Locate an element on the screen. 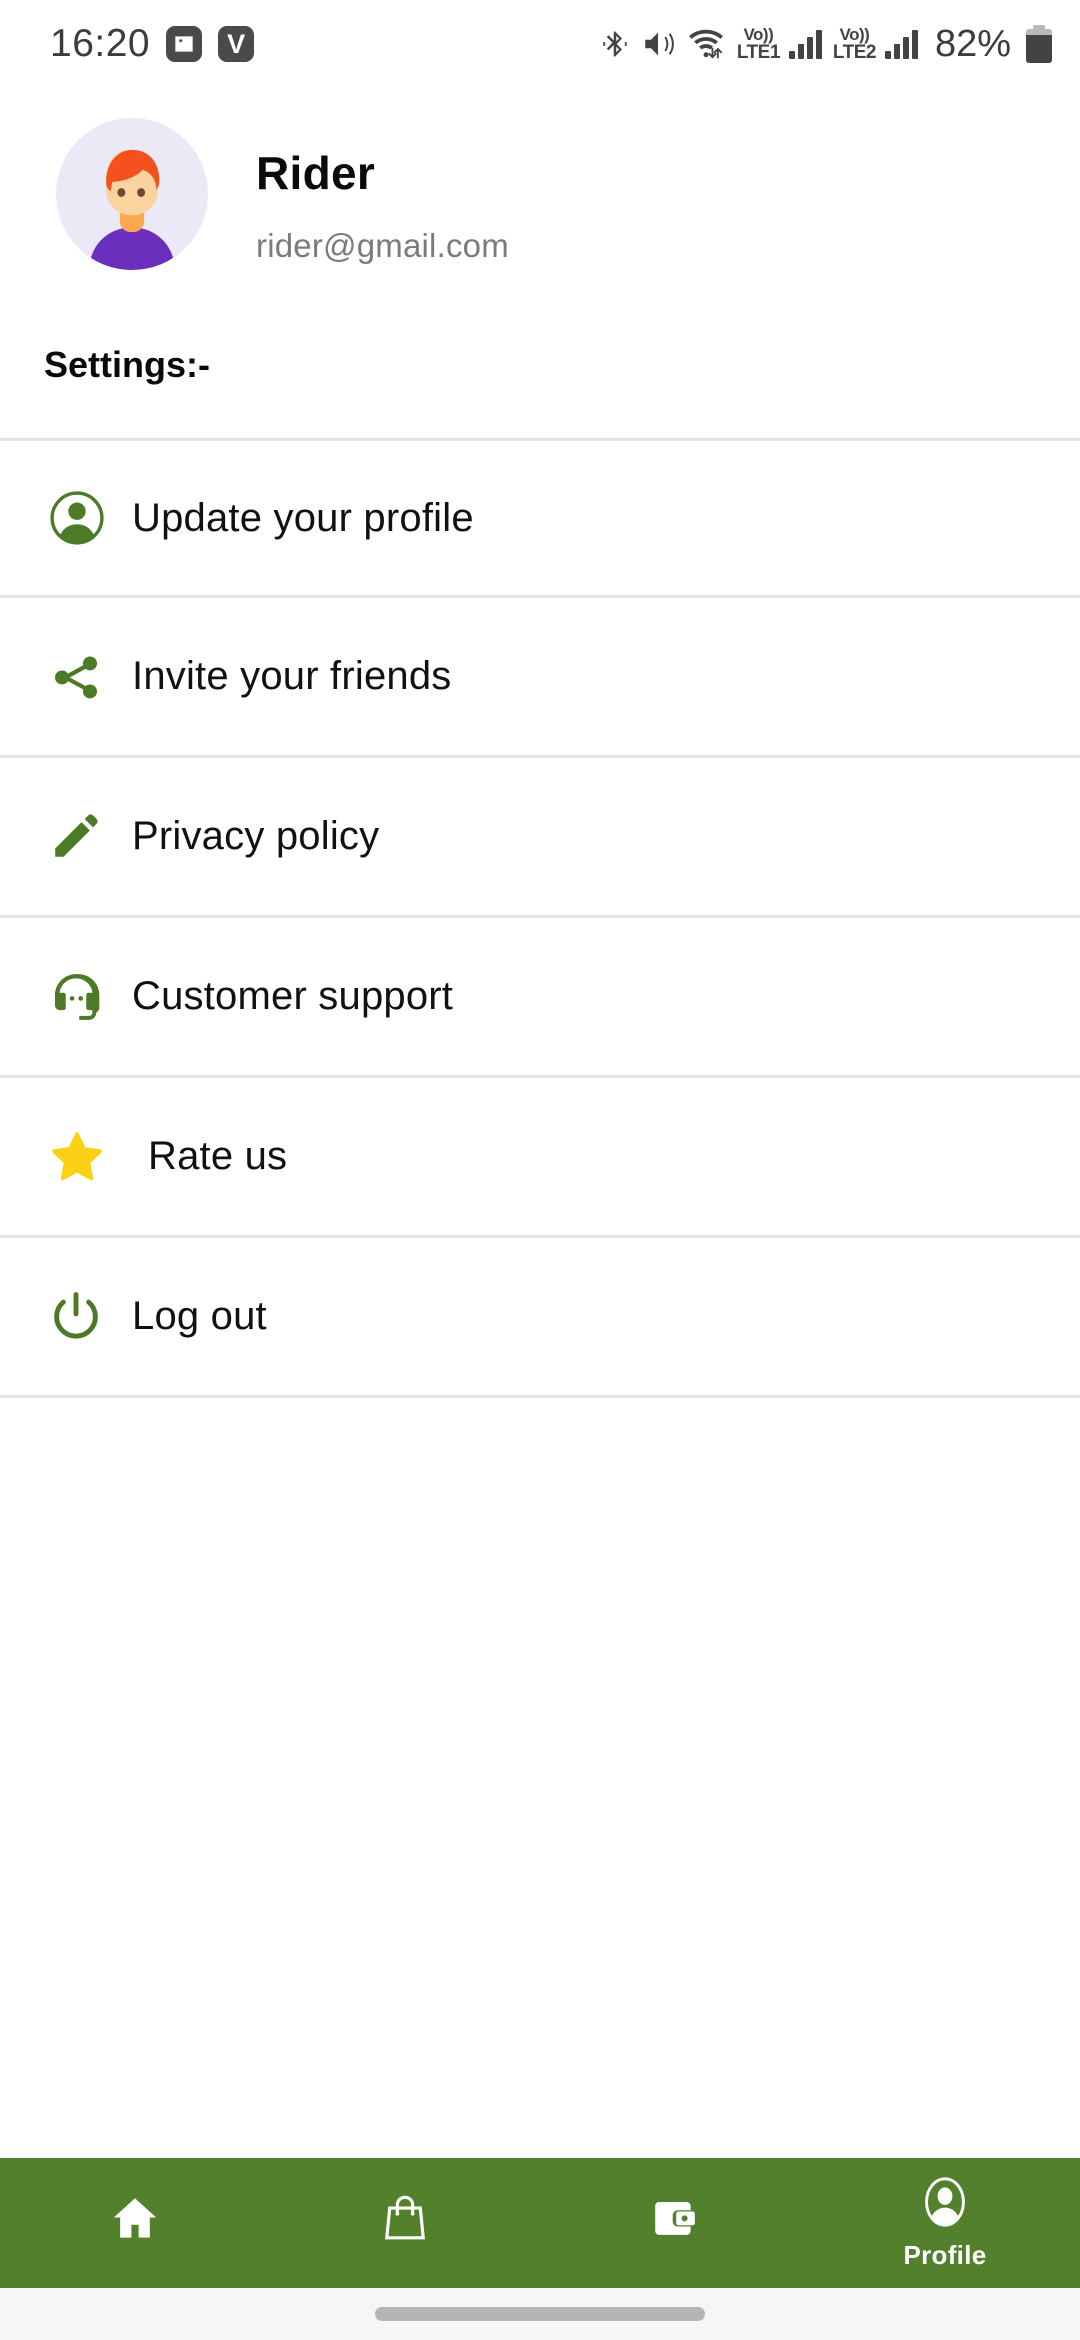 Image resolution: width=1080 pixels, height=2340 pixels. nav-item-home is located at coordinates (135, 2223).